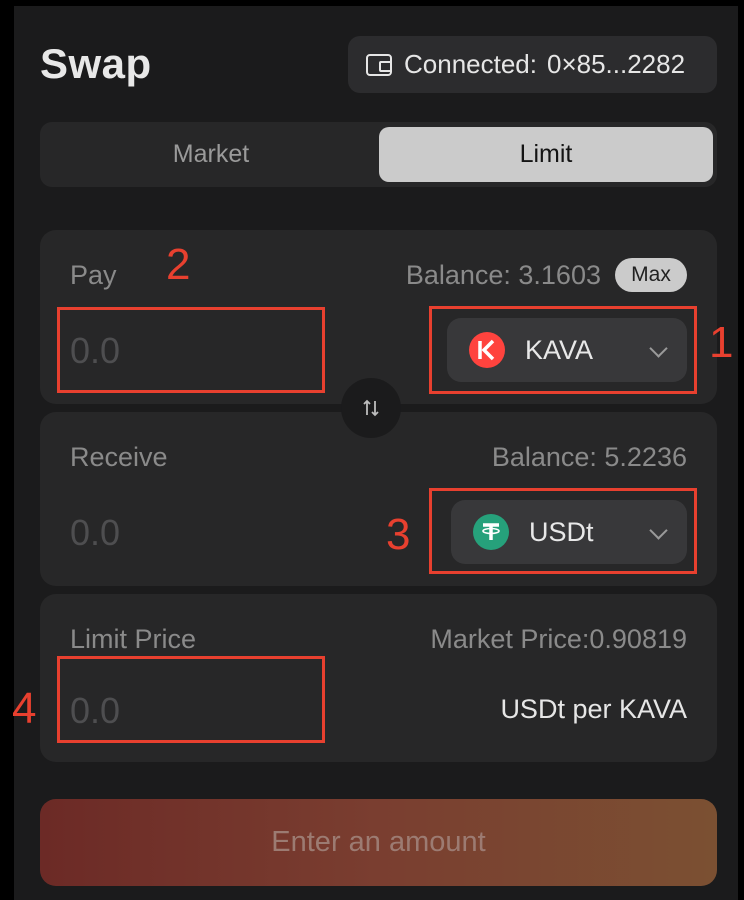 Image resolution: width=744 pixels, height=900 pixels. Describe the element at coordinates (178, 264) in the screenshot. I see `annotation-number-2: 2` at that location.